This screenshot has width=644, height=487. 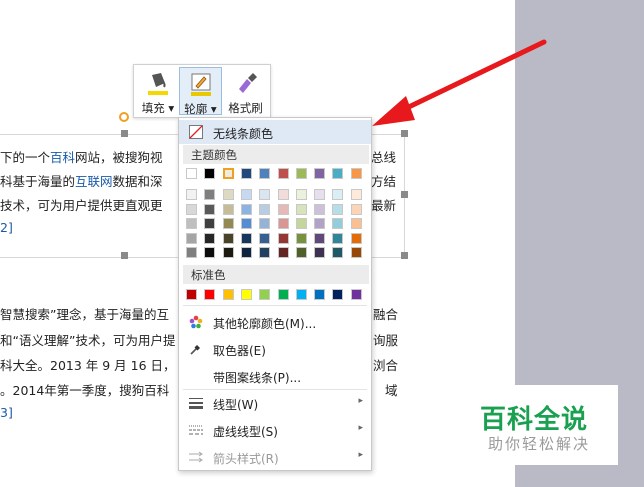 What do you see at coordinates (275, 132) in the screenshot?
I see `no-line-color-item: 无线条颜色` at bounding box center [275, 132].